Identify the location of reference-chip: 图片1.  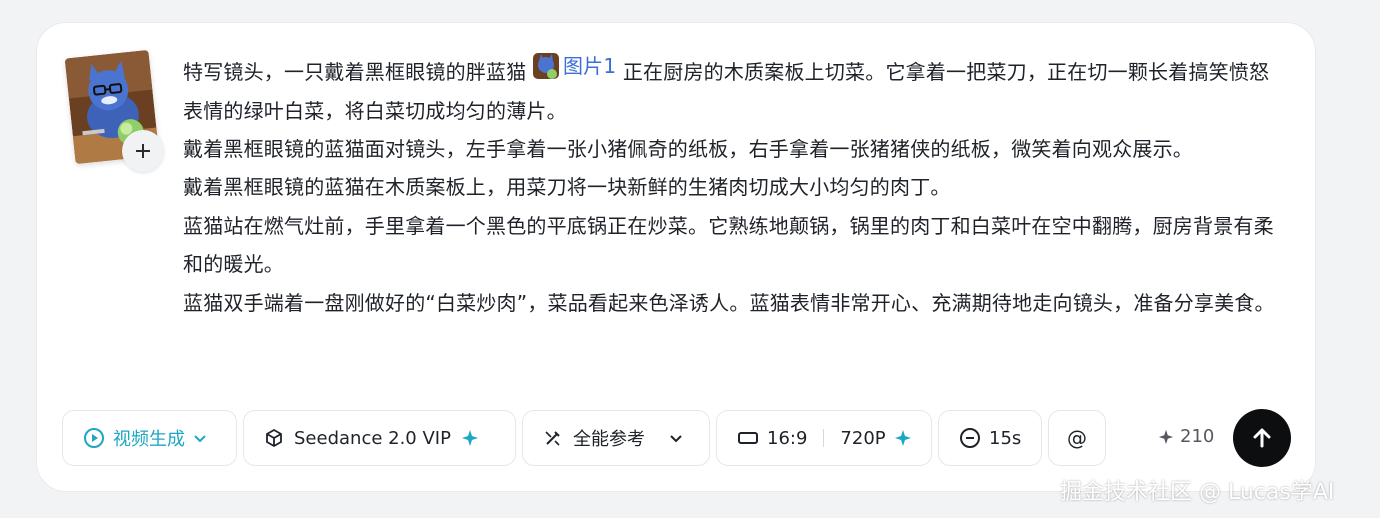
(574, 66).